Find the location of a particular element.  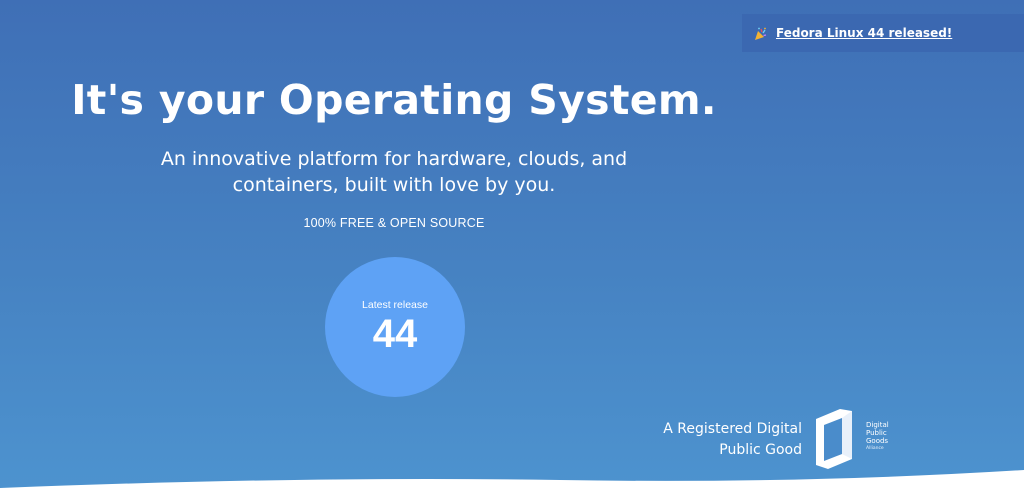

dpg-logo-wordmark: Digital Public Goods Alliance is located at coordinates (877, 437).